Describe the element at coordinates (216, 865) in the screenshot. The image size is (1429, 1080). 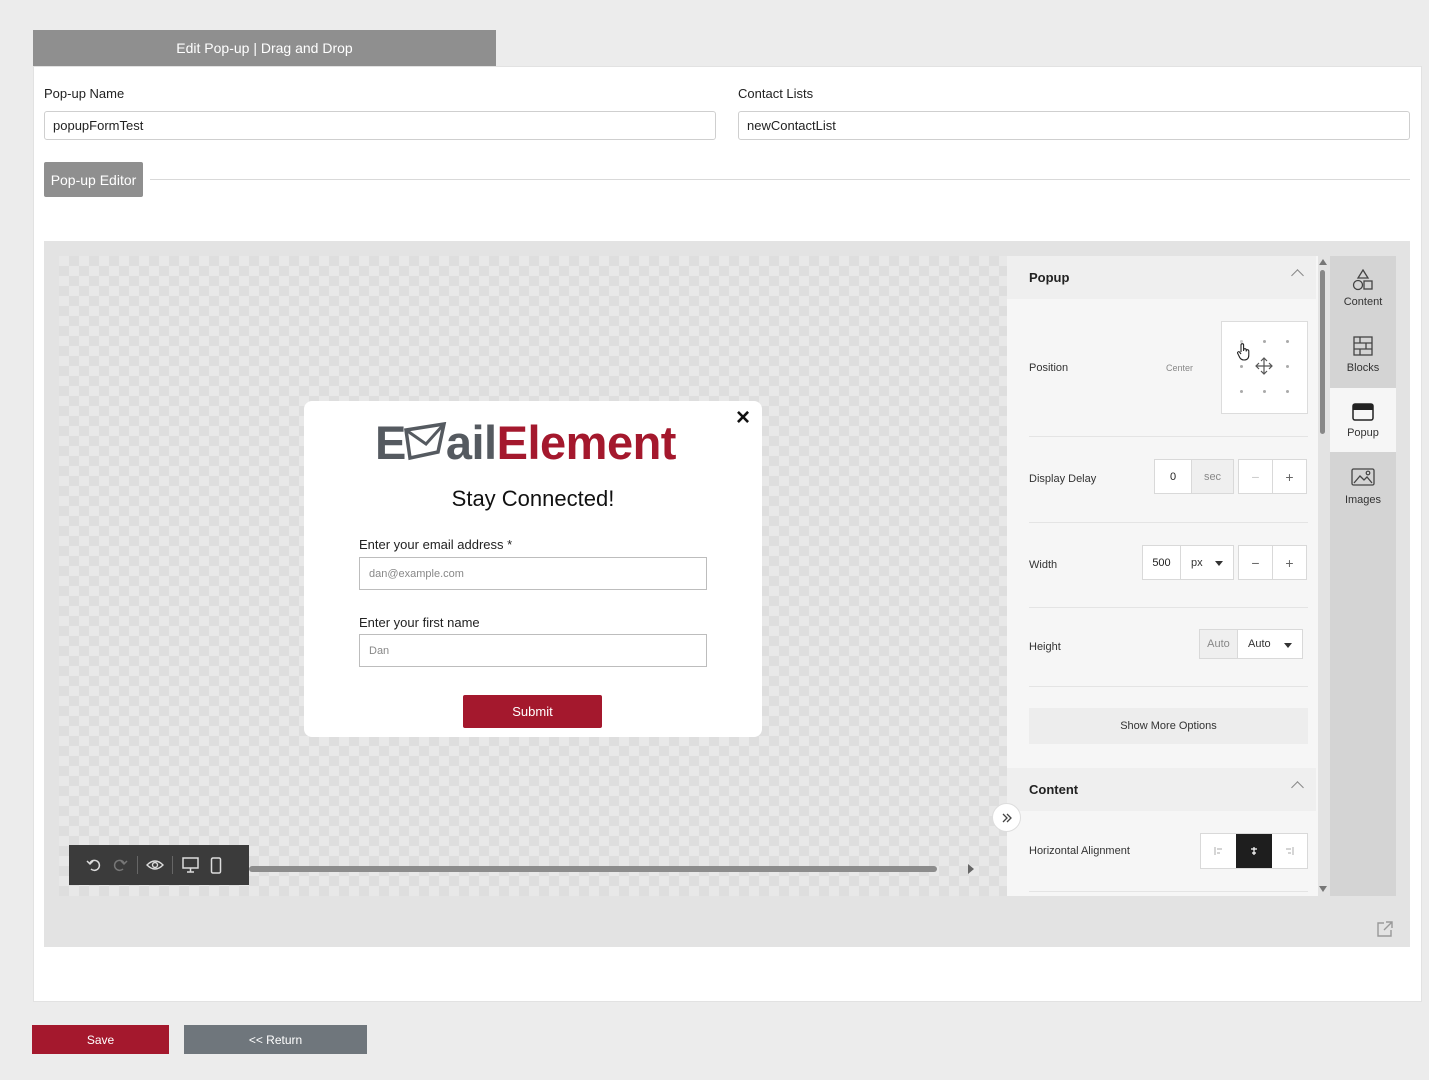
I see `mobile-icon` at that location.